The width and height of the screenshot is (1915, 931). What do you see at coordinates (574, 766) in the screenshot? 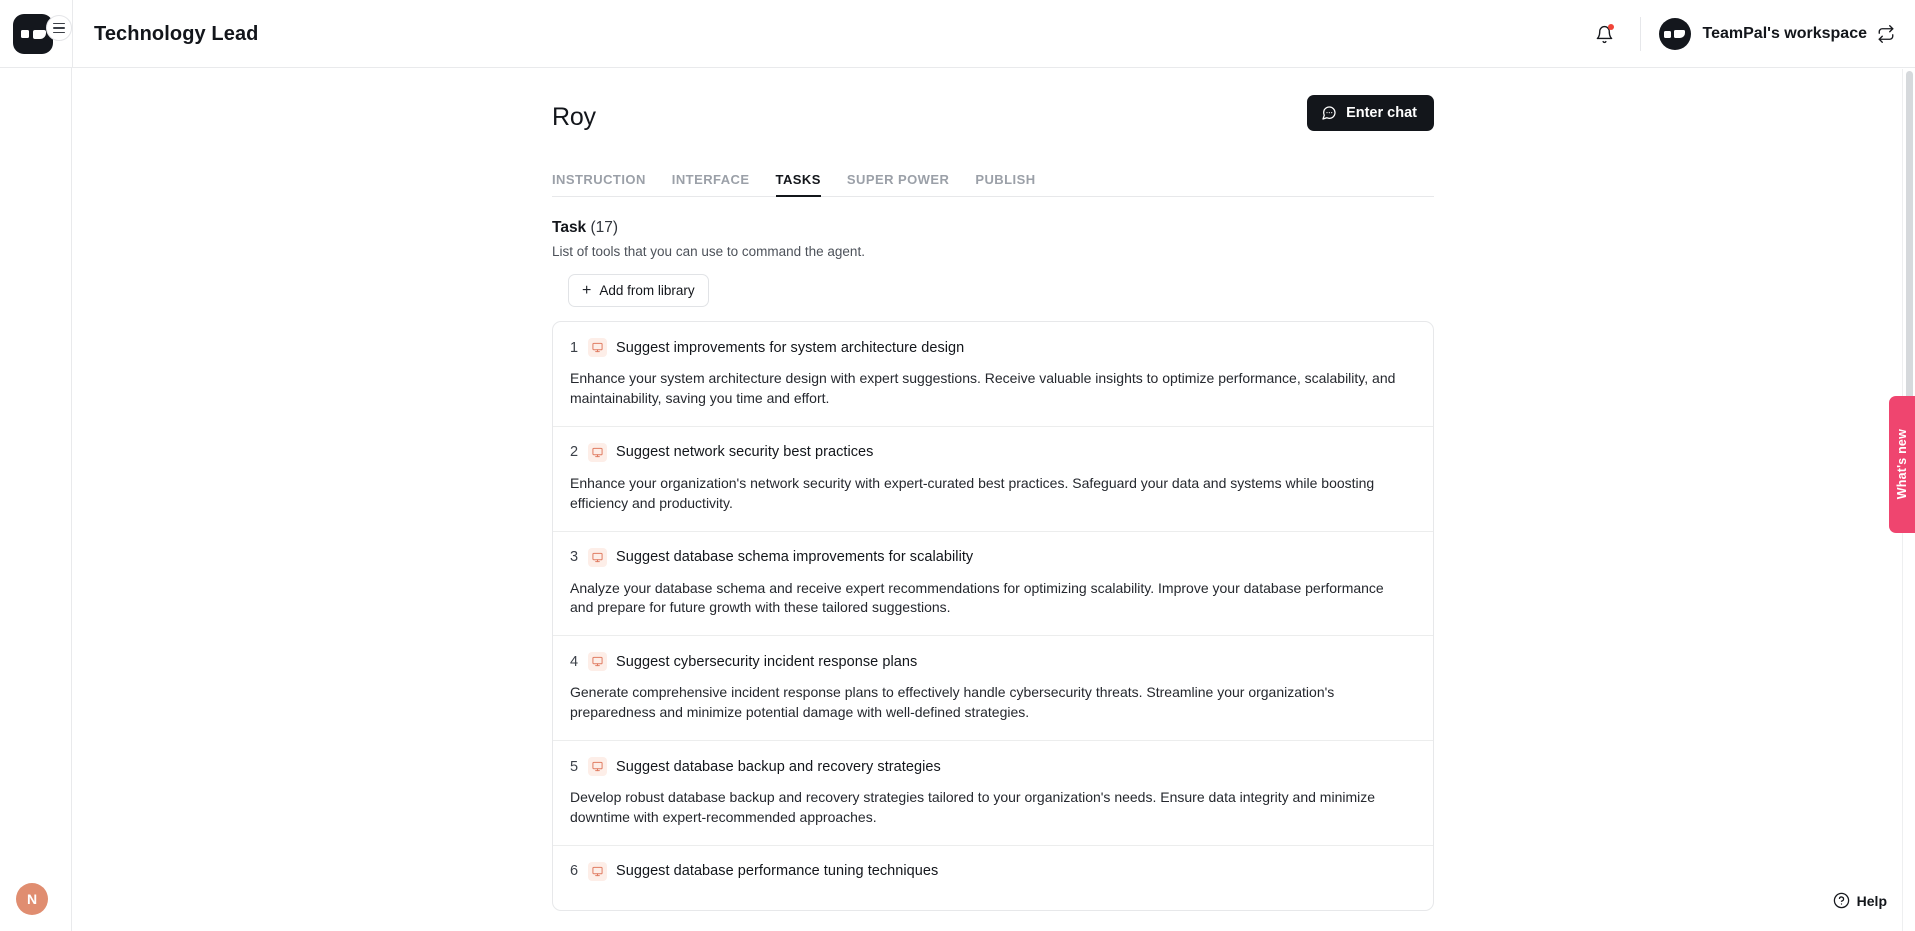
I see `task-number: 5` at bounding box center [574, 766].